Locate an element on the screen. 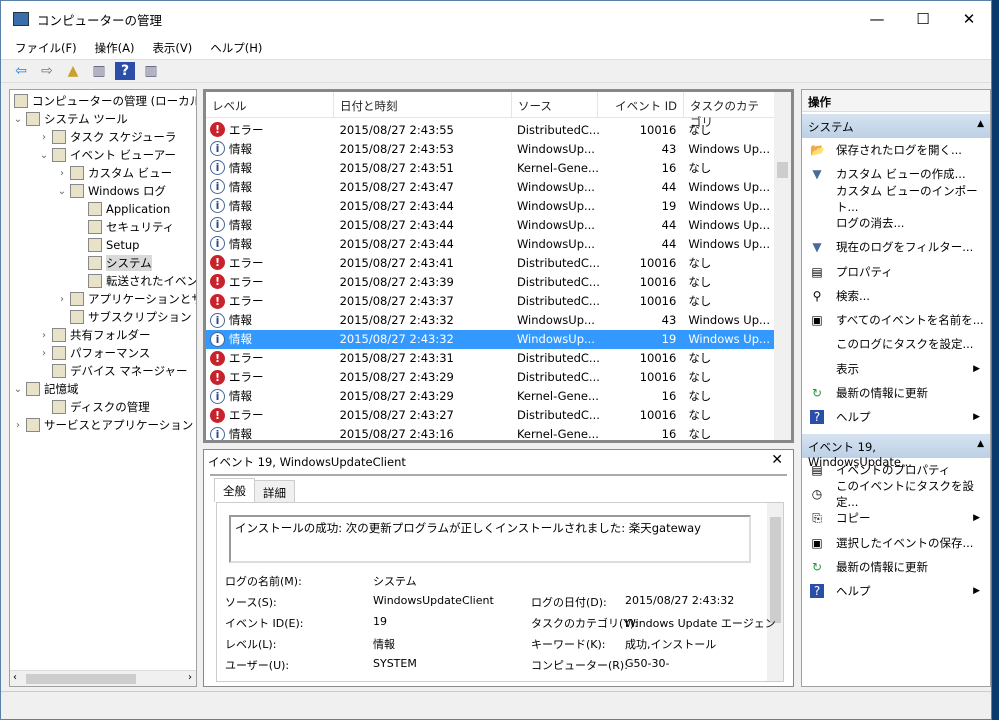 This screenshot has height=720, width=999. tree-item-label: サブスクリプション is located at coordinates (140, 317).